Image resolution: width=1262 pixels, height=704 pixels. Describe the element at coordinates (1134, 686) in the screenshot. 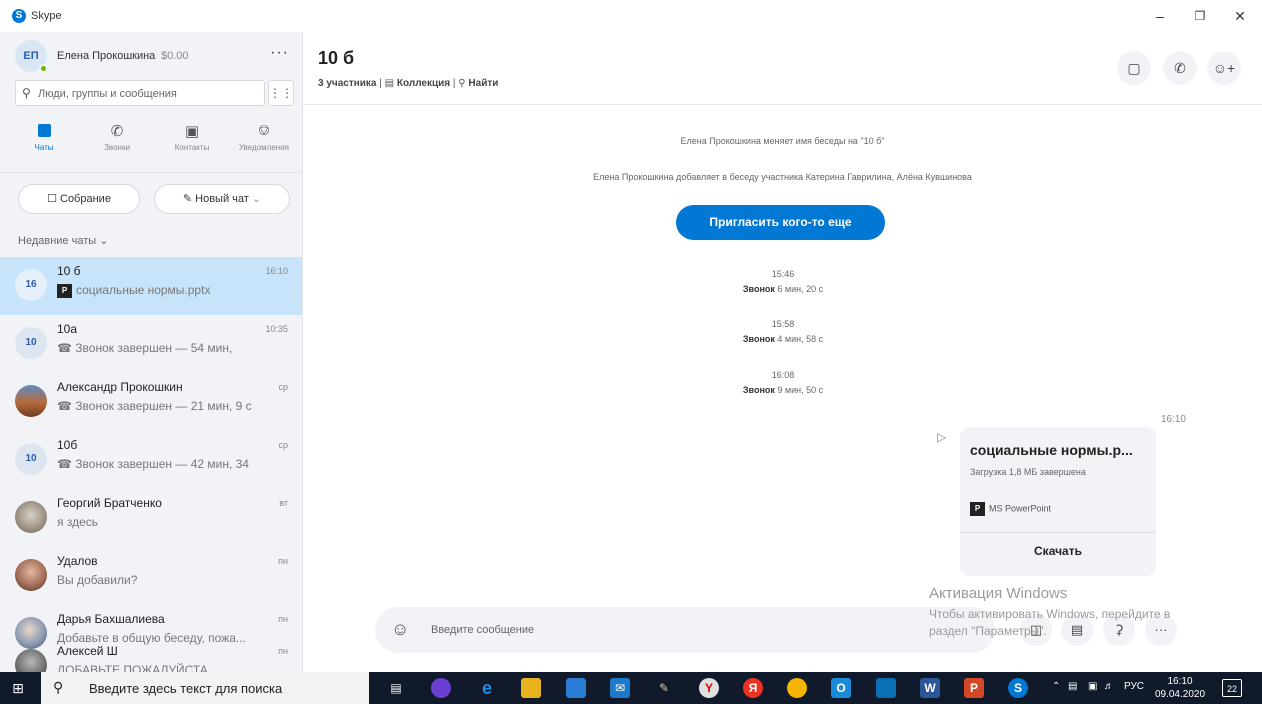

I see `language-indicator: РУС` at that location.